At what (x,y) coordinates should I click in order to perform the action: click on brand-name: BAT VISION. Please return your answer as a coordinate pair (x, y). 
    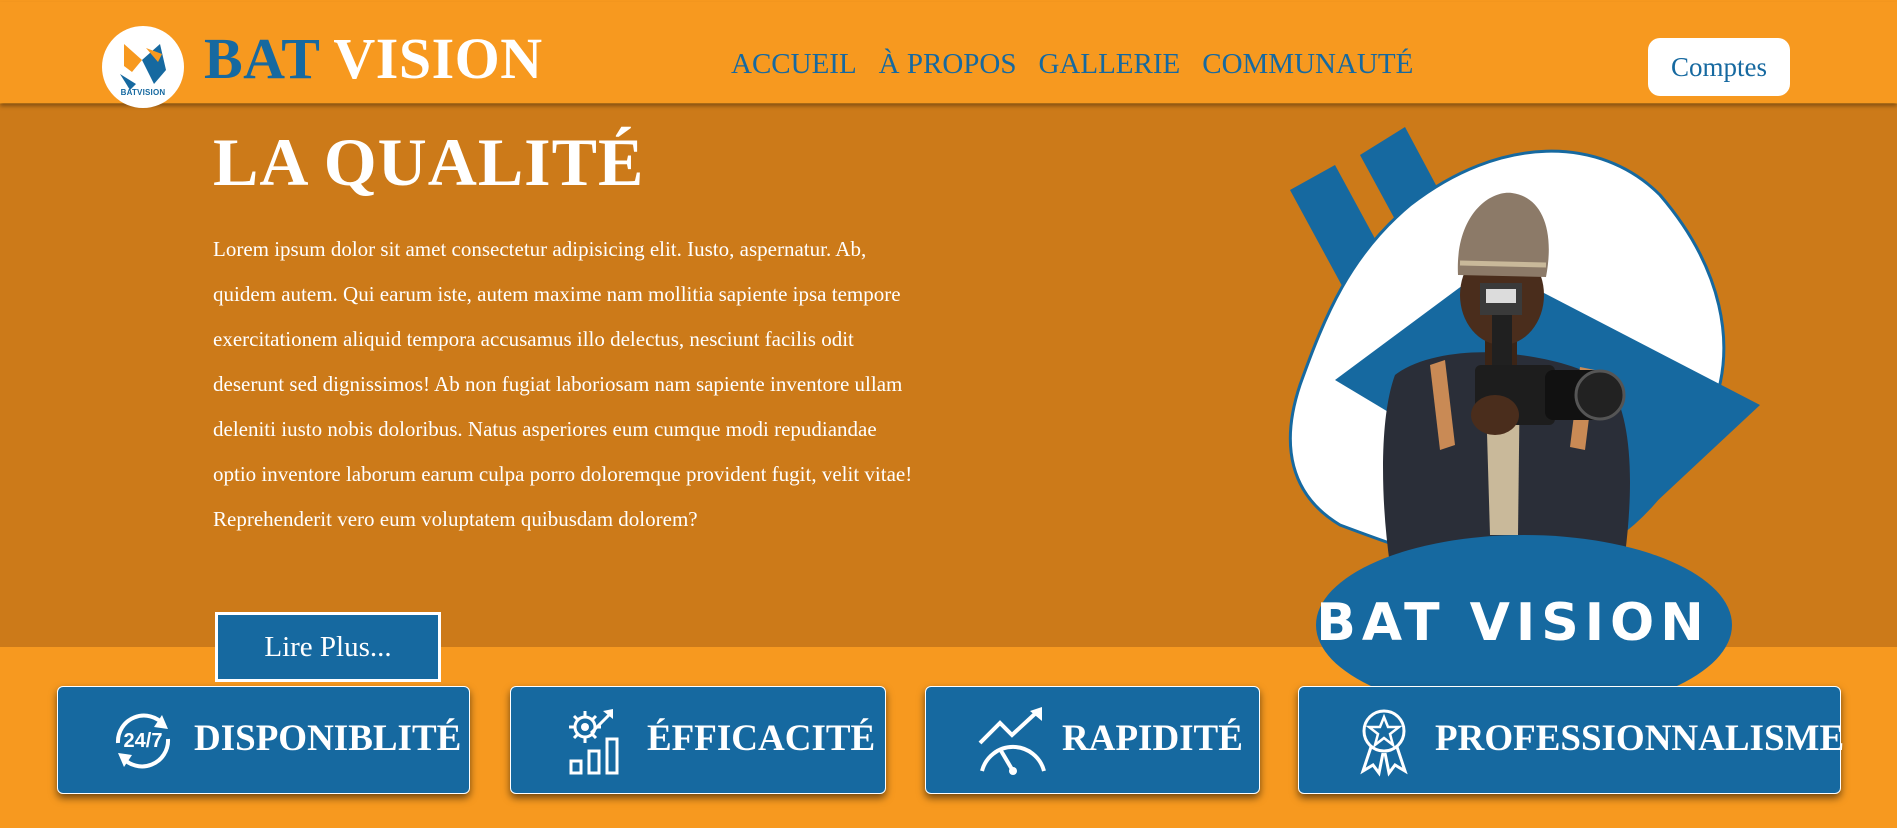
    Looking at the image, I should click on (373, 59).